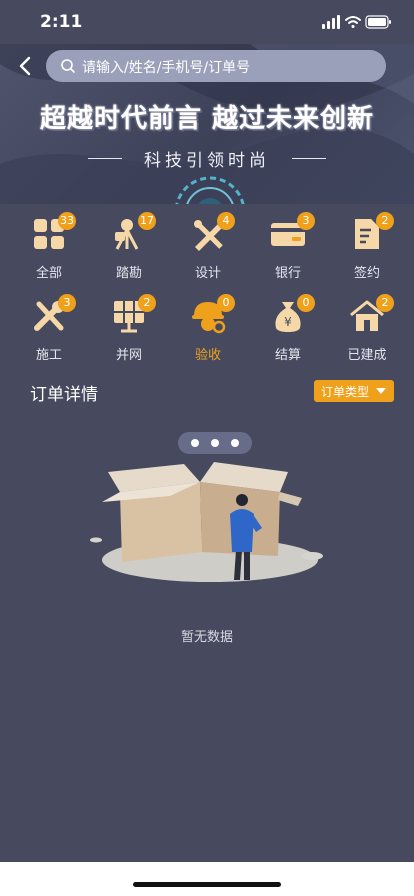 This screenshot has width=414, height=896. I want to click on status-time: 2:11, so click(61, 22).